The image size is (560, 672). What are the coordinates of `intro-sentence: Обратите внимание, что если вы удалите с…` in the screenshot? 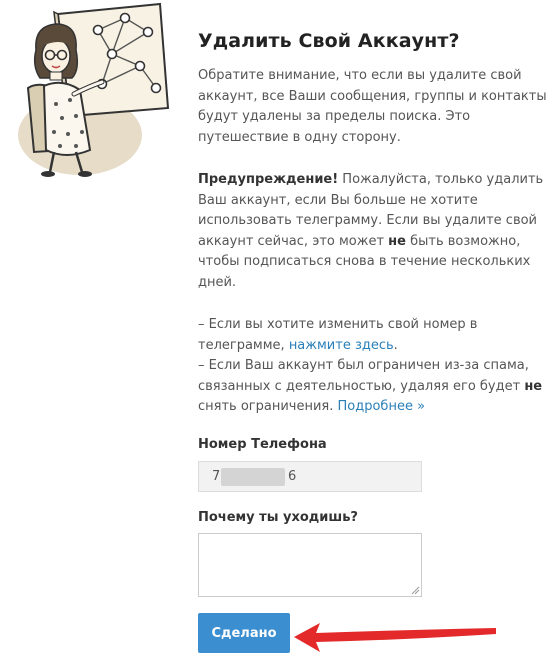 It's located at (372, 106).